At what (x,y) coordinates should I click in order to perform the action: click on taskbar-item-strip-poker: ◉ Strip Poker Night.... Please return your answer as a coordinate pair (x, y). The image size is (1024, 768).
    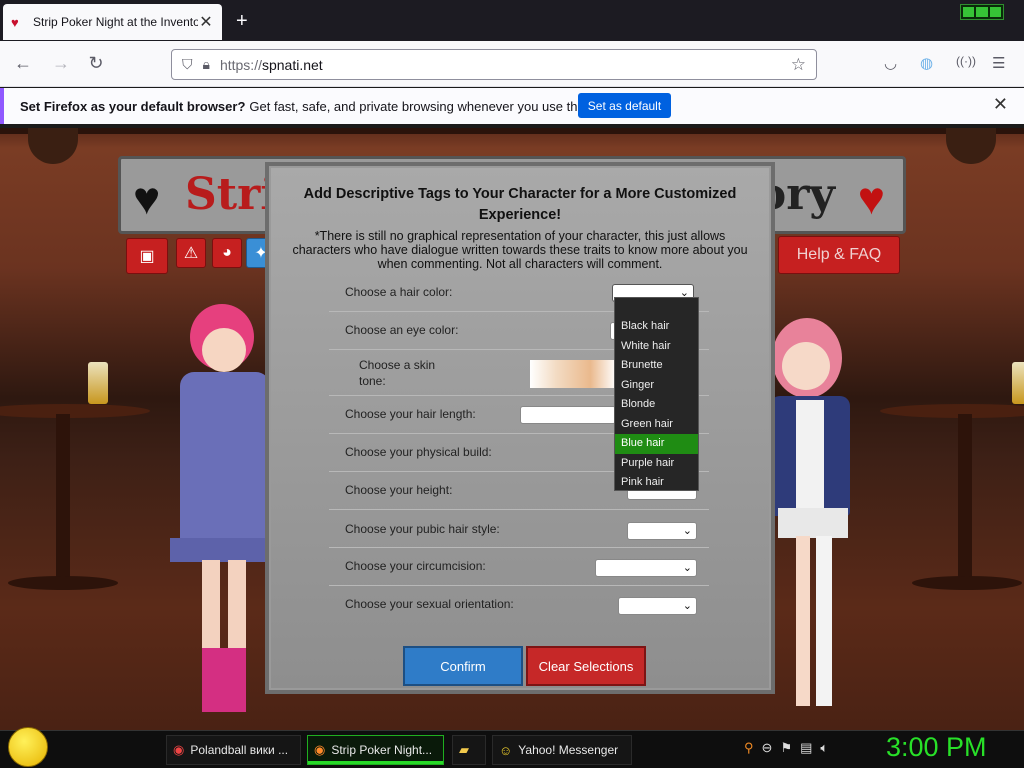
    Looking at the image, I should click on (375, 750).